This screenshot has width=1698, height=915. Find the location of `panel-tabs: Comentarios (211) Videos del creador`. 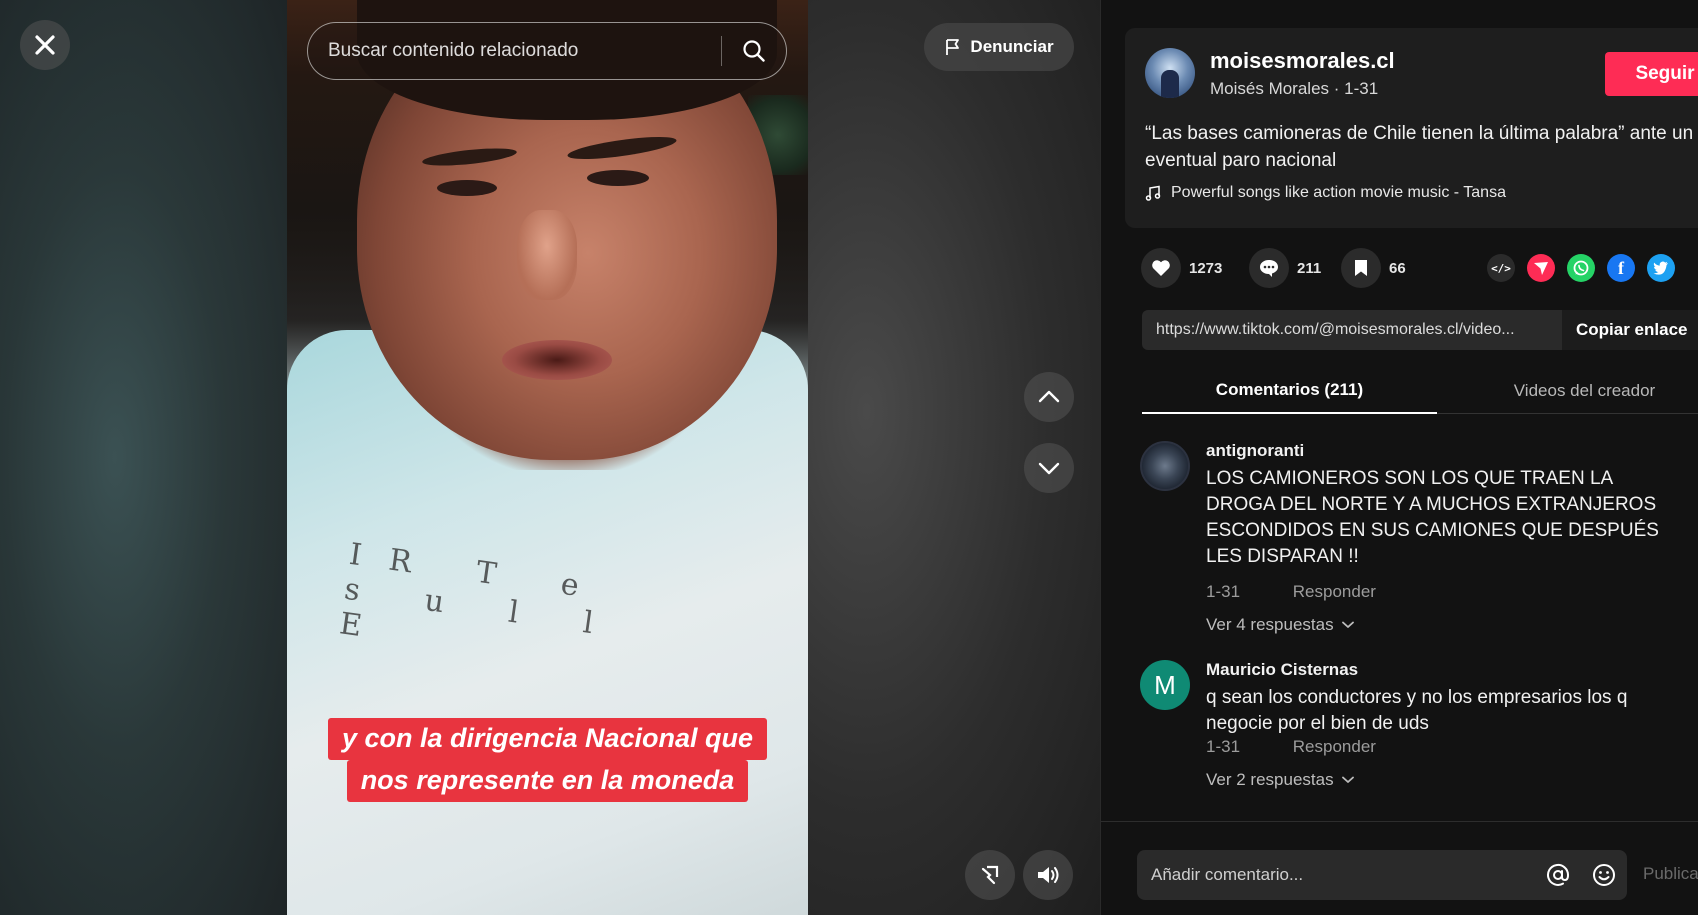

panel-tabs: Comentarios (211) Videos del creador is located at coordinates (1420, 391).